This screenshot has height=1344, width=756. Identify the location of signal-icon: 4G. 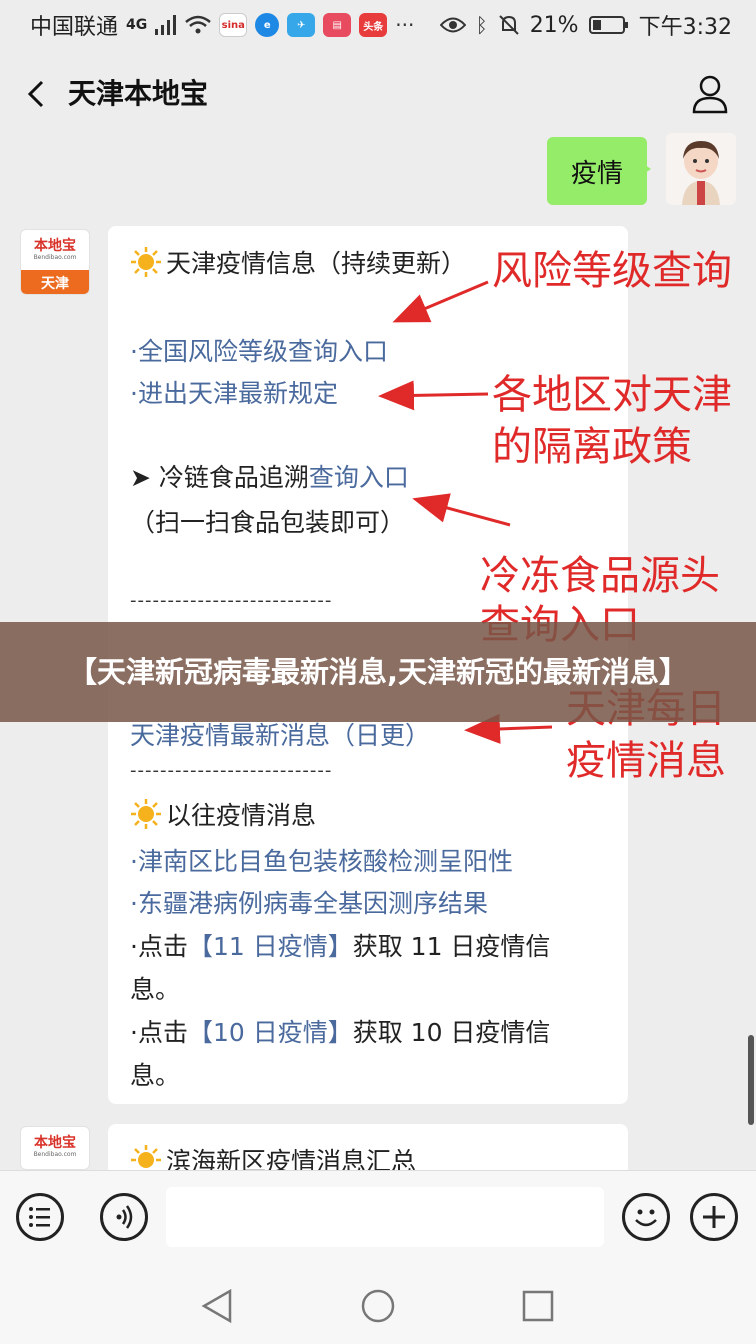
(137, 25).